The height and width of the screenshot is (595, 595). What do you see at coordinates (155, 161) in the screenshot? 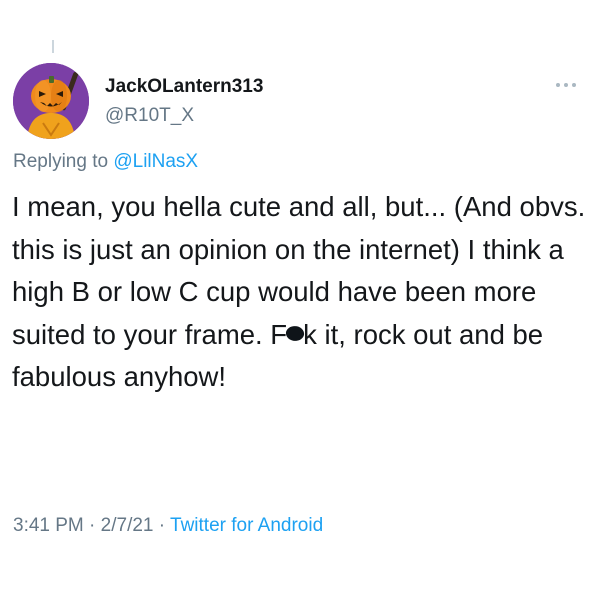
I see `replying-to-mention-link: @LilNasX` at bounding box center [155, 161].